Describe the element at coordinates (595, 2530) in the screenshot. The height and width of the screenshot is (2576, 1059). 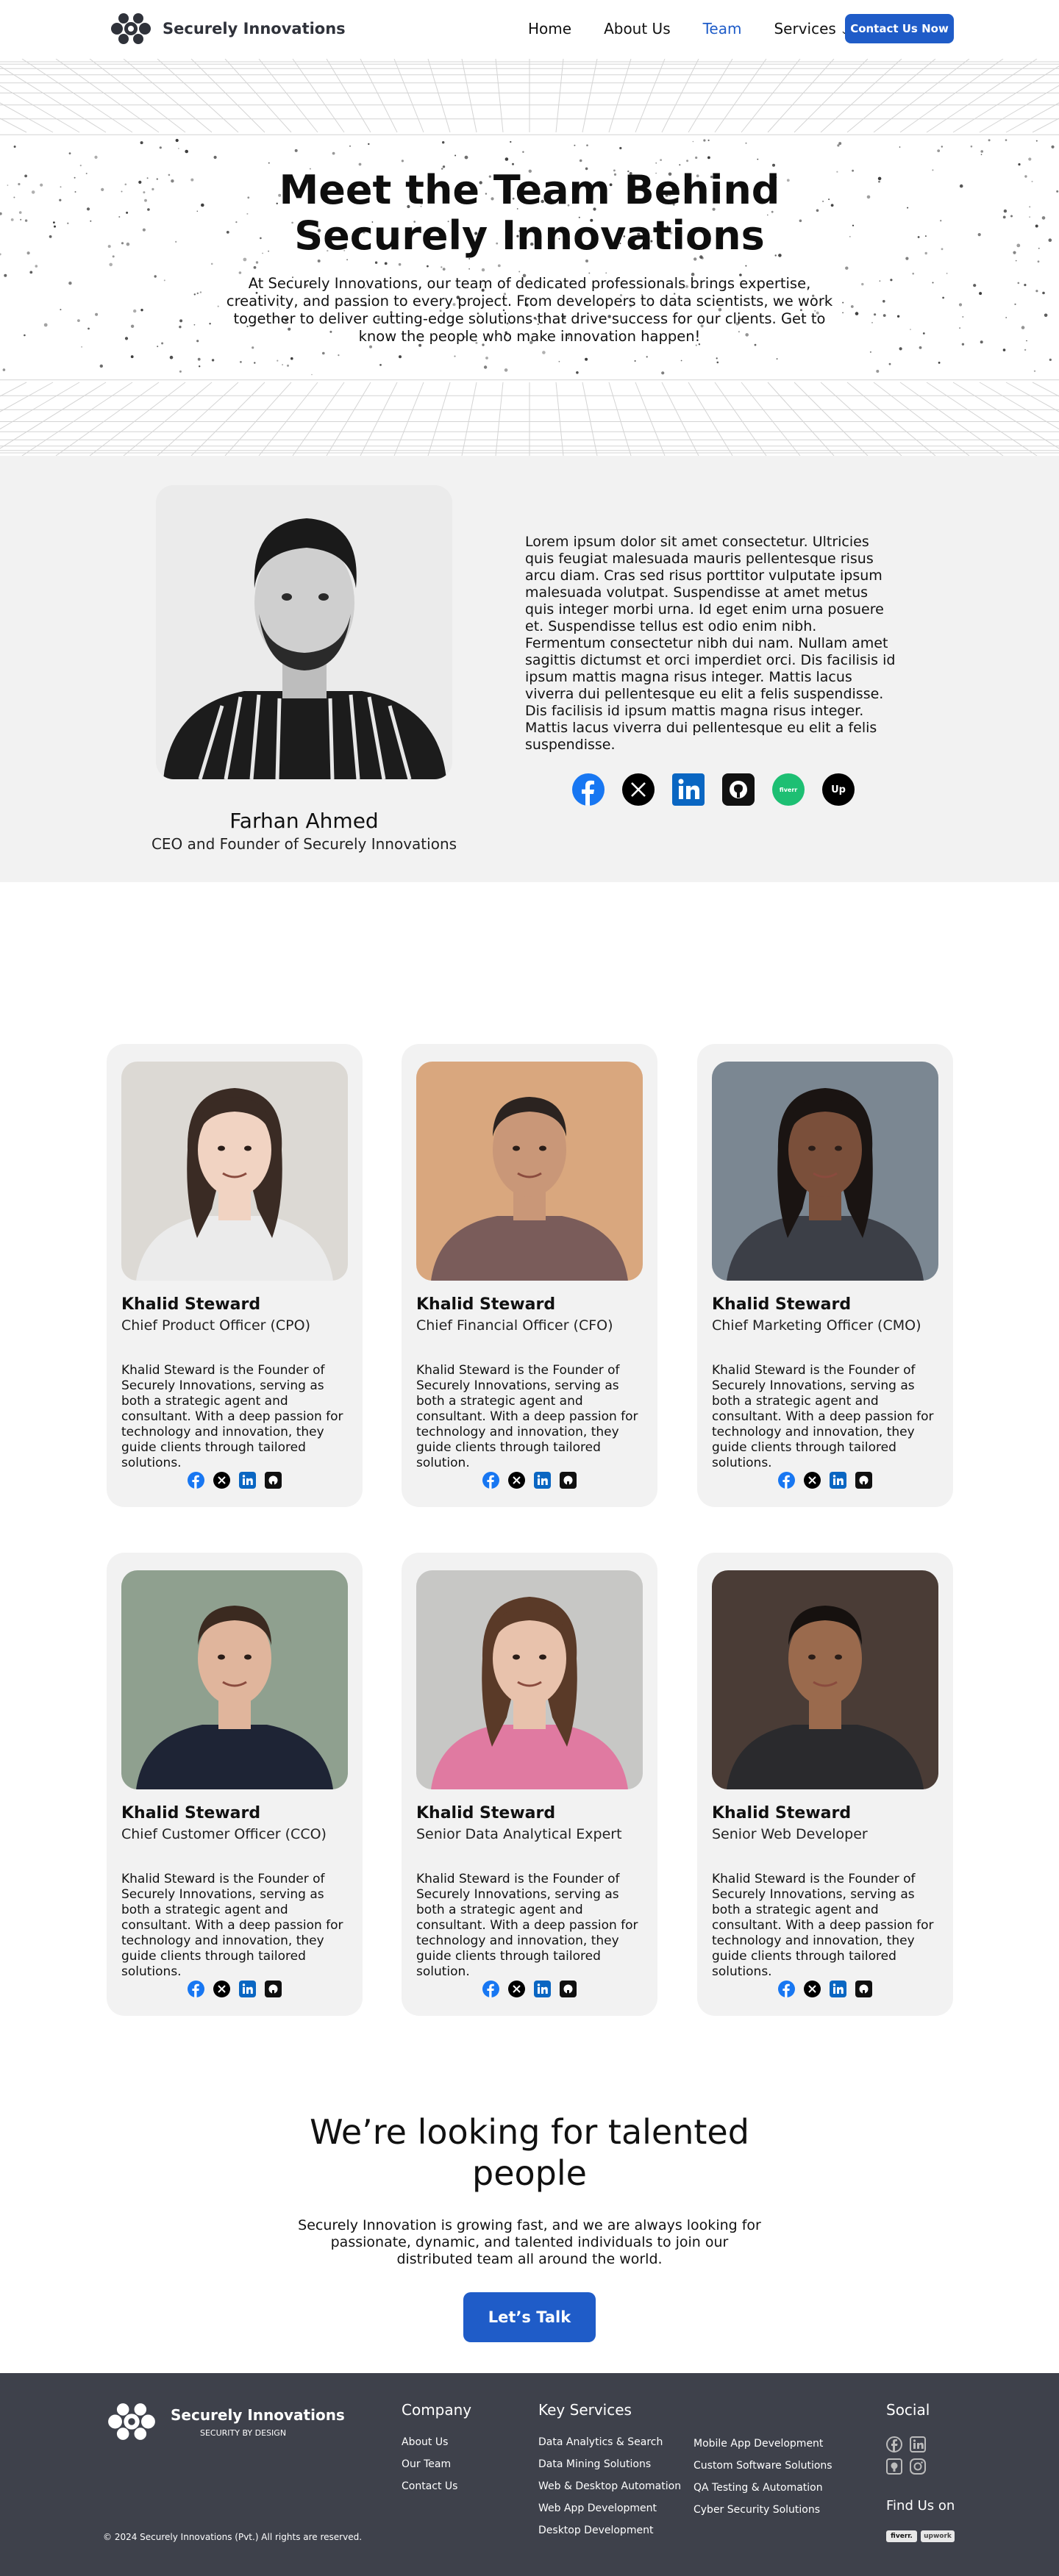
I see `footer-service-desktop: Desktop Development` at that location.